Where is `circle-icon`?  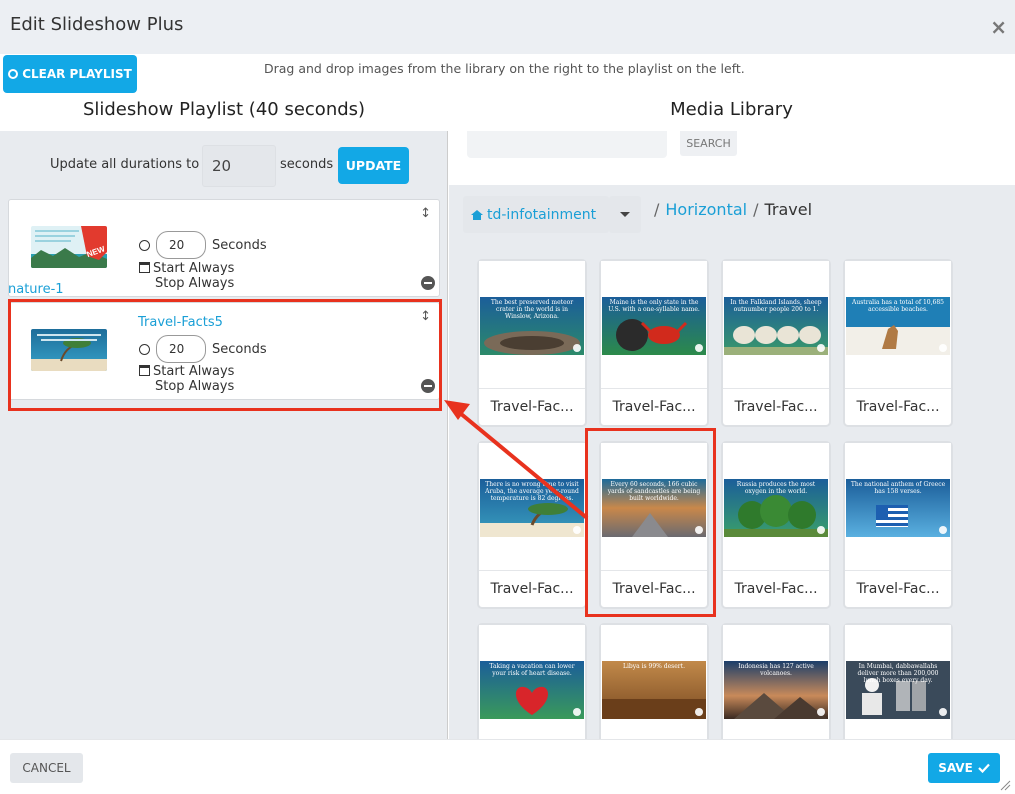 circle-icon is located at coordinates (13, 74).